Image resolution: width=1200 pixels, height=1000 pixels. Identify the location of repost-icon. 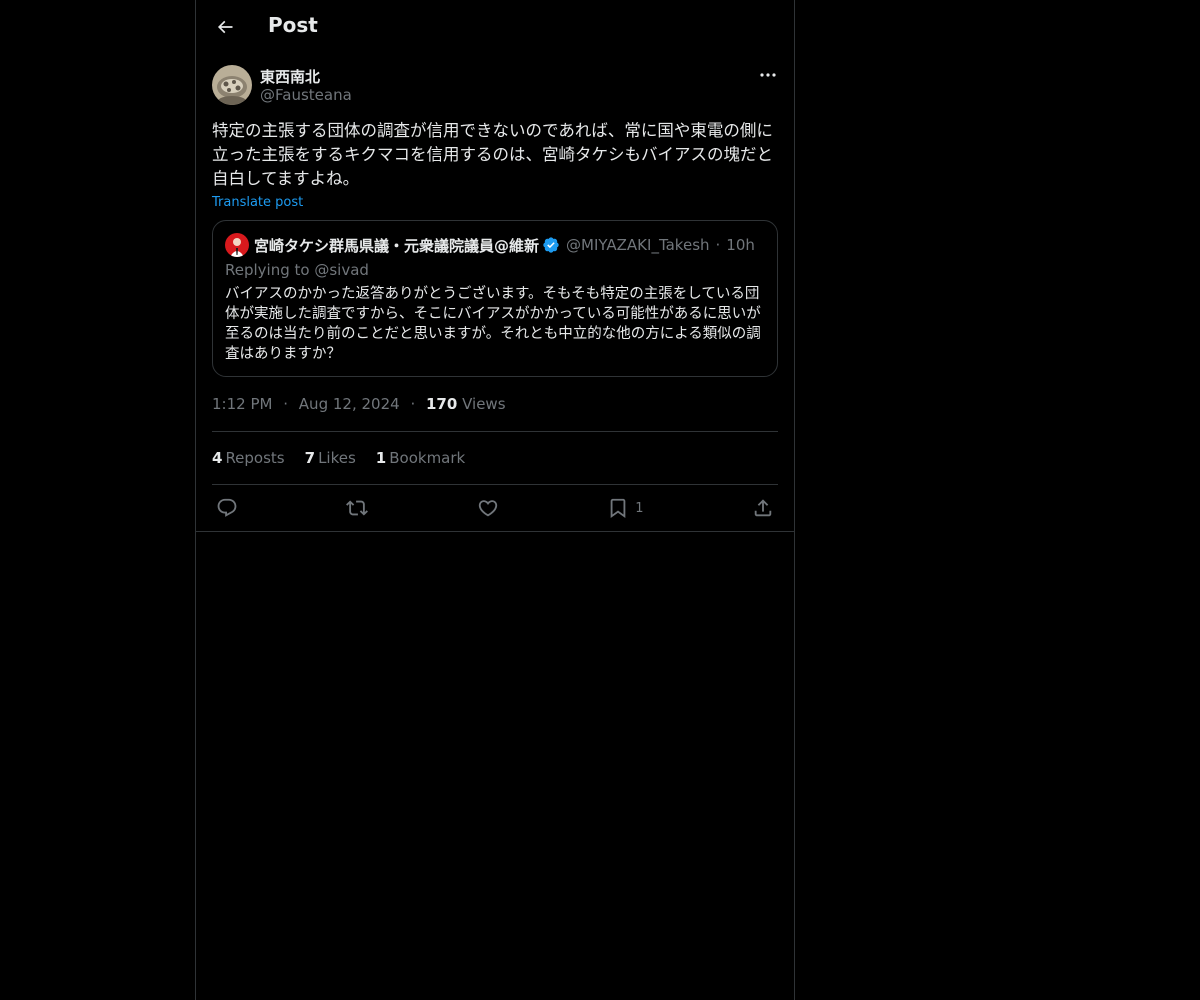
(357, 508).